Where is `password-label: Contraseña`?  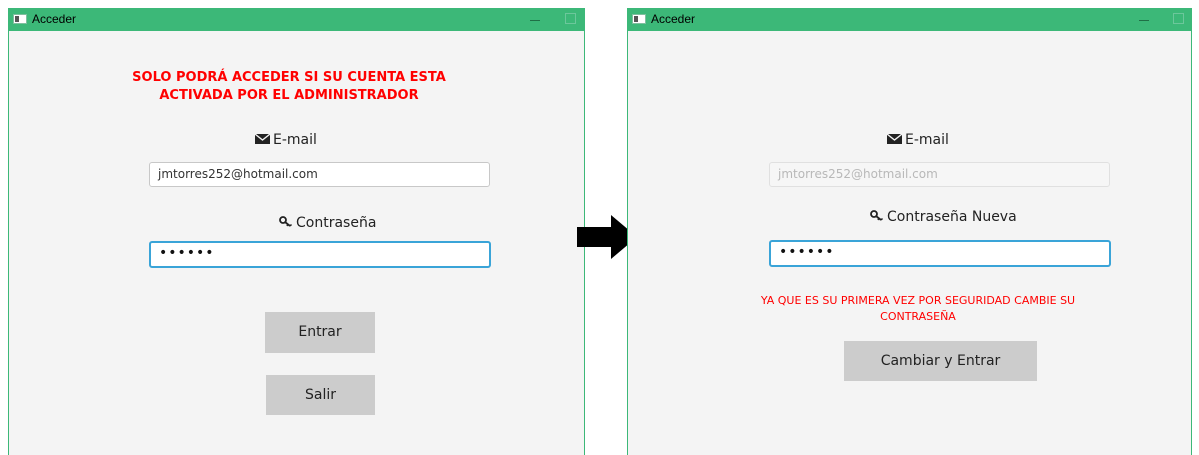
password-label: Contraseña is located at coordinates (336, 223).